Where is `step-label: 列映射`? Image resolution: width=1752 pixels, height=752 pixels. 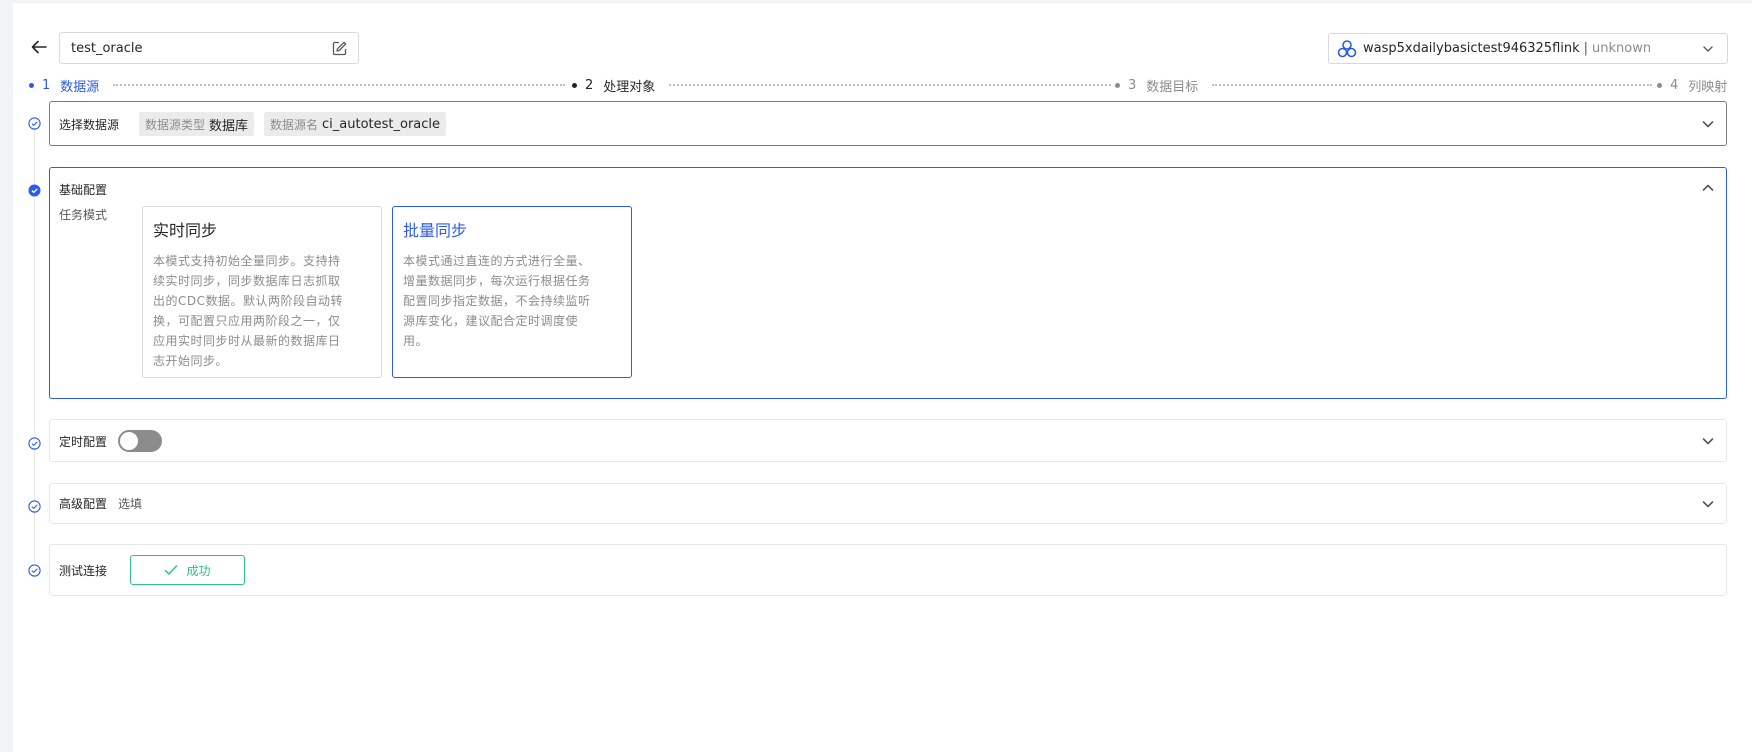
step-label: 列映射 is located at coordinates (1708, 87).